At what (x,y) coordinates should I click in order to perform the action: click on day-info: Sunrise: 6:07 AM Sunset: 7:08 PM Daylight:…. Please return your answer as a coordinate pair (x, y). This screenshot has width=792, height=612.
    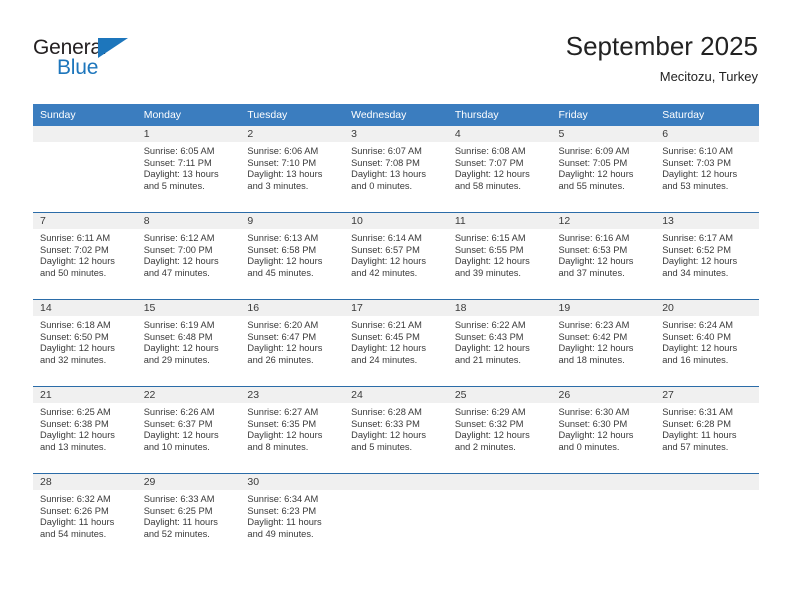
    Looking at the image, I should click on (396, 167).